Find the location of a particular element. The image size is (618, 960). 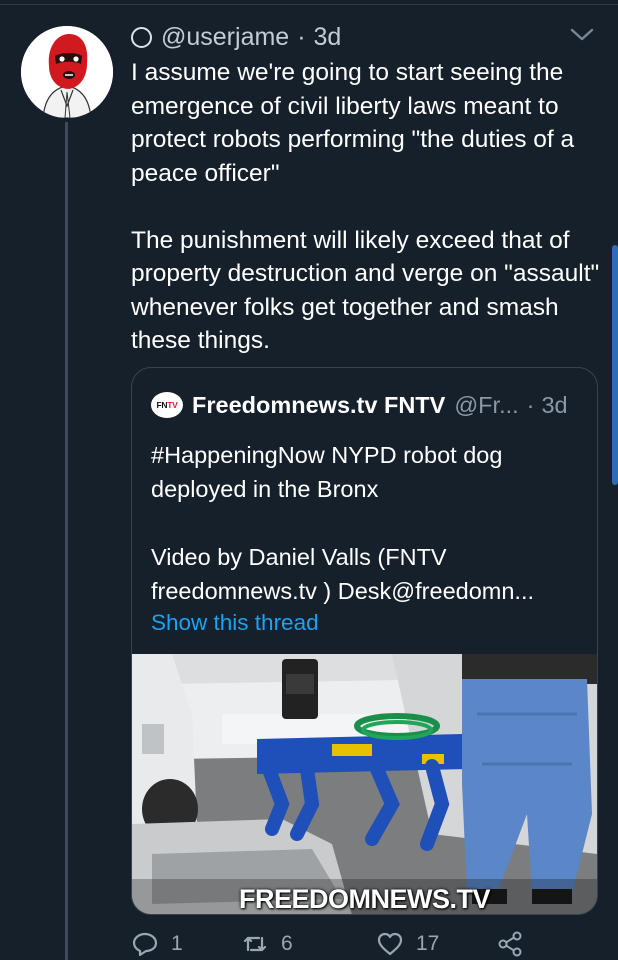

heart-icon is located at coordinates (390, 944).